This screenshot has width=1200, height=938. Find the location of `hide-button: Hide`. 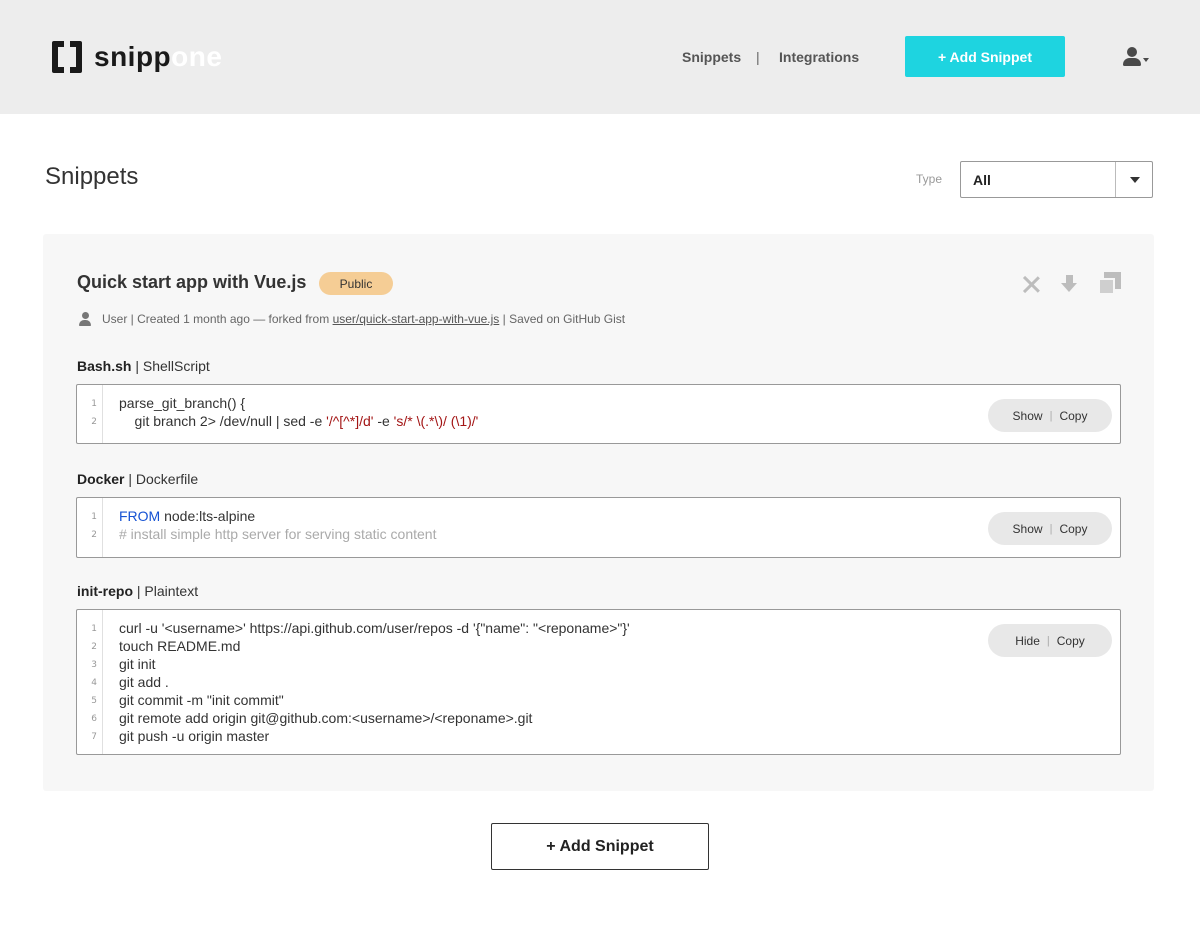

hide-button: Hide is located at coordinates (1027, 641).